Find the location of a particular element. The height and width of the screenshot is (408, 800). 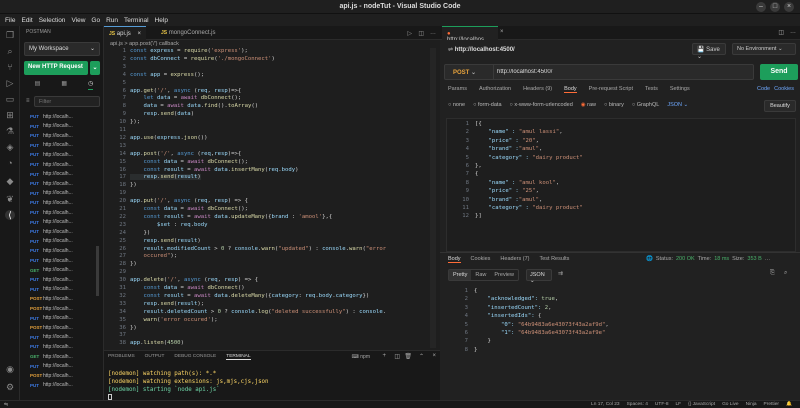

code-line: resp.send(data) is located at coordinates (162, 114).